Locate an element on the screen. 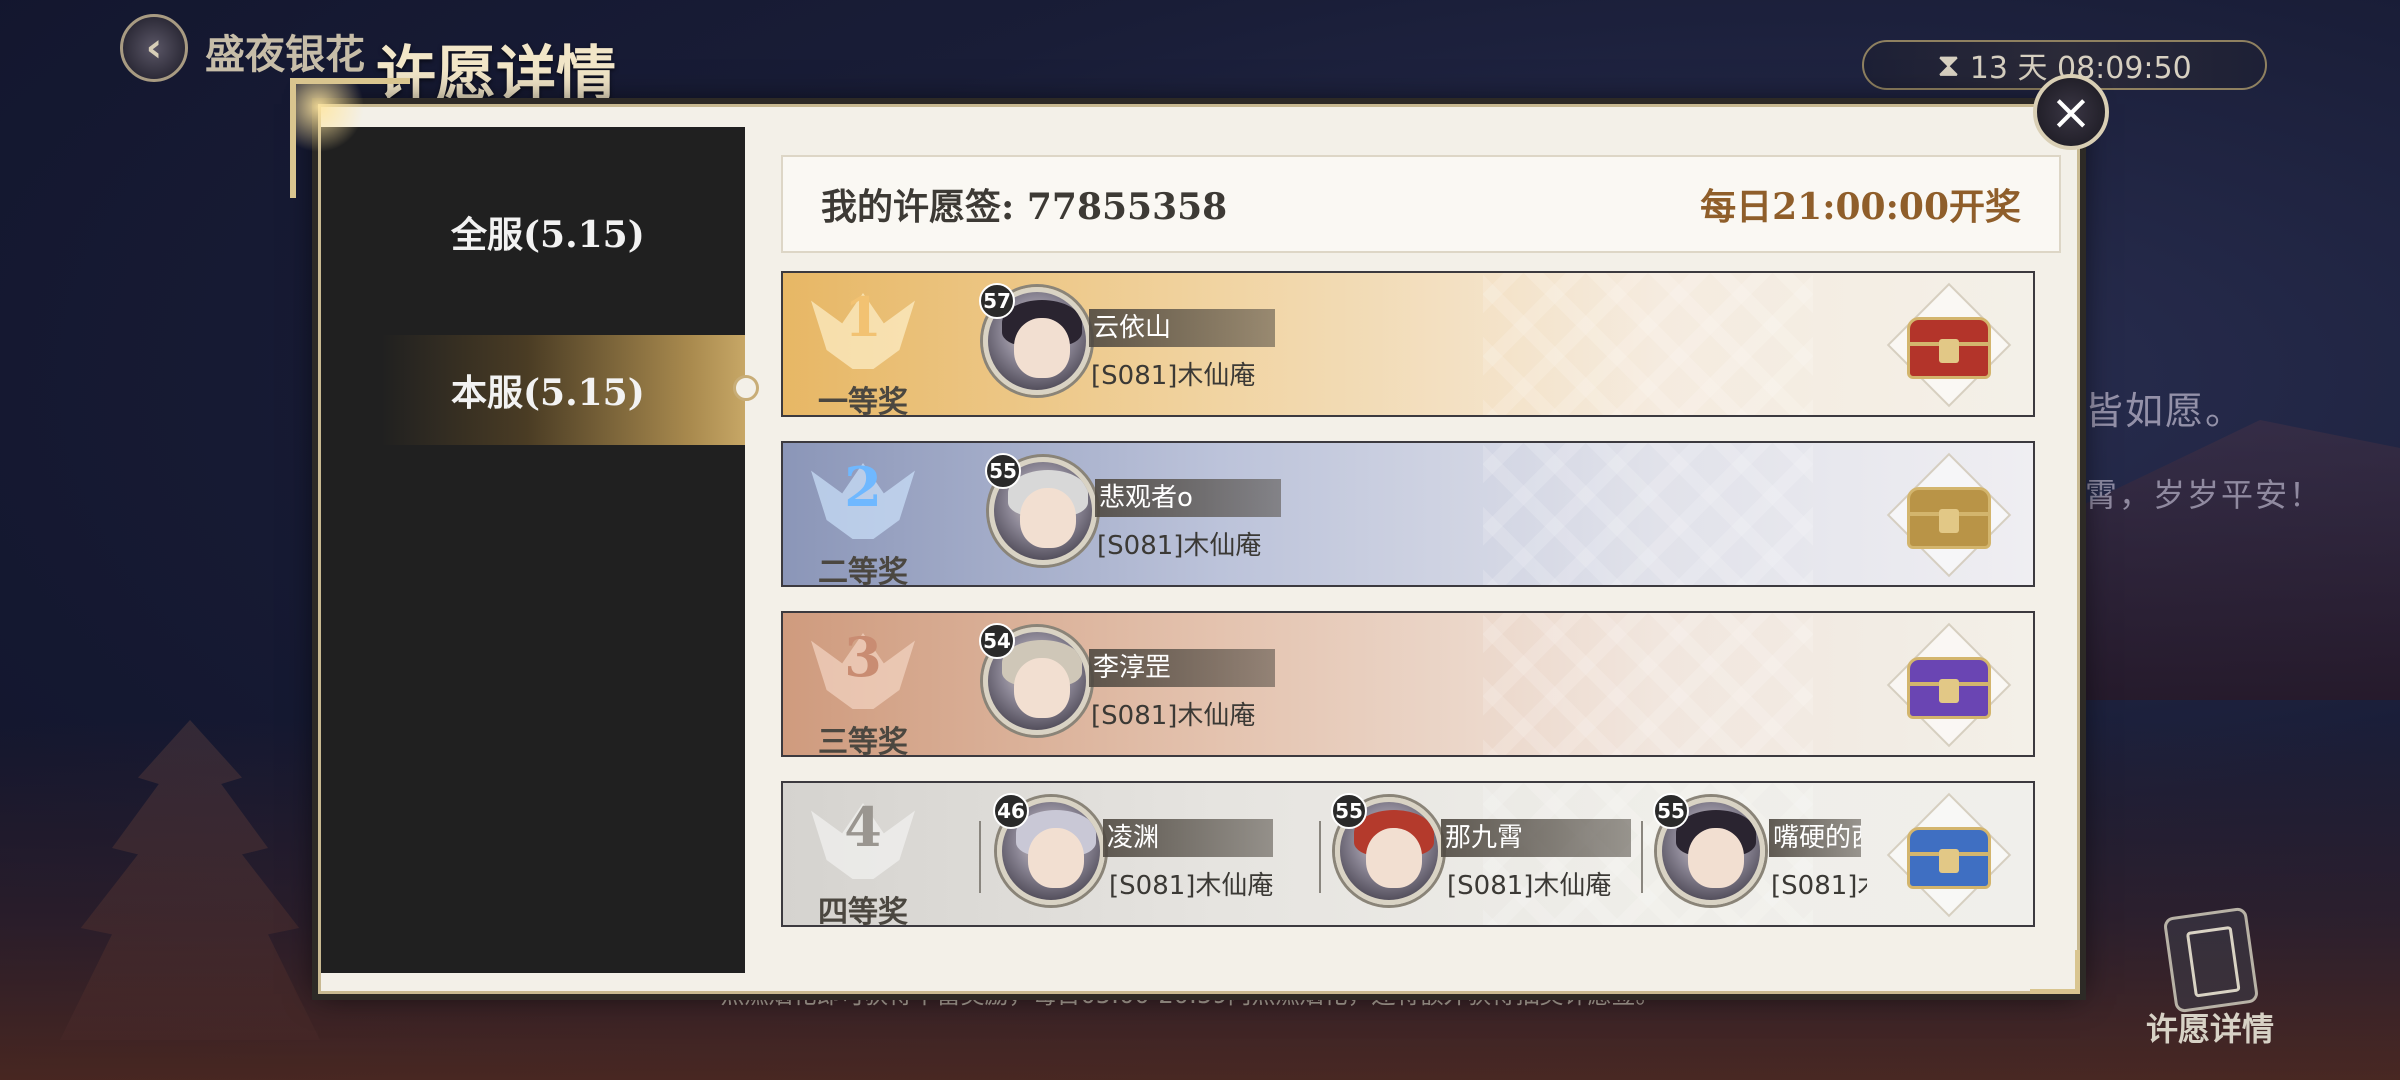 The width and height of the screenshot is (2400, 1080). tab-this-server: 本服(5.15) is located at coordinates (563, 390).